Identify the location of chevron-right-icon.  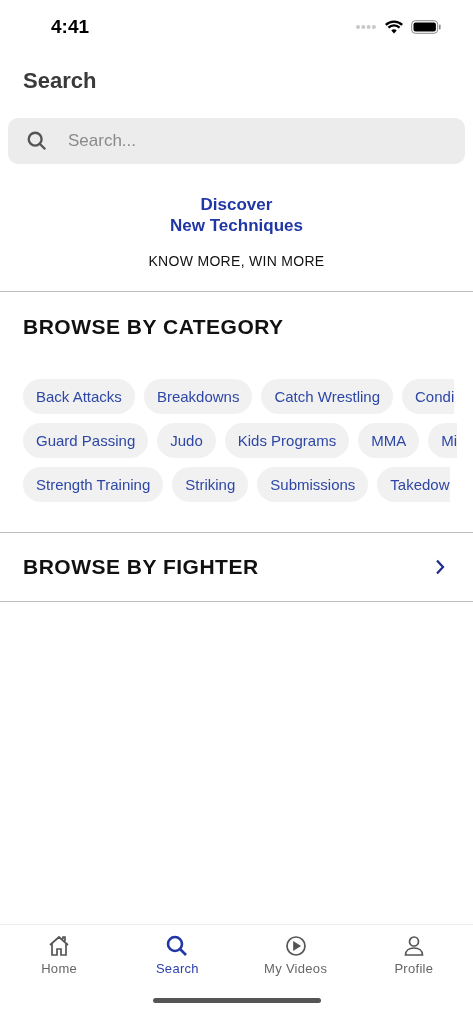
(440, 567).